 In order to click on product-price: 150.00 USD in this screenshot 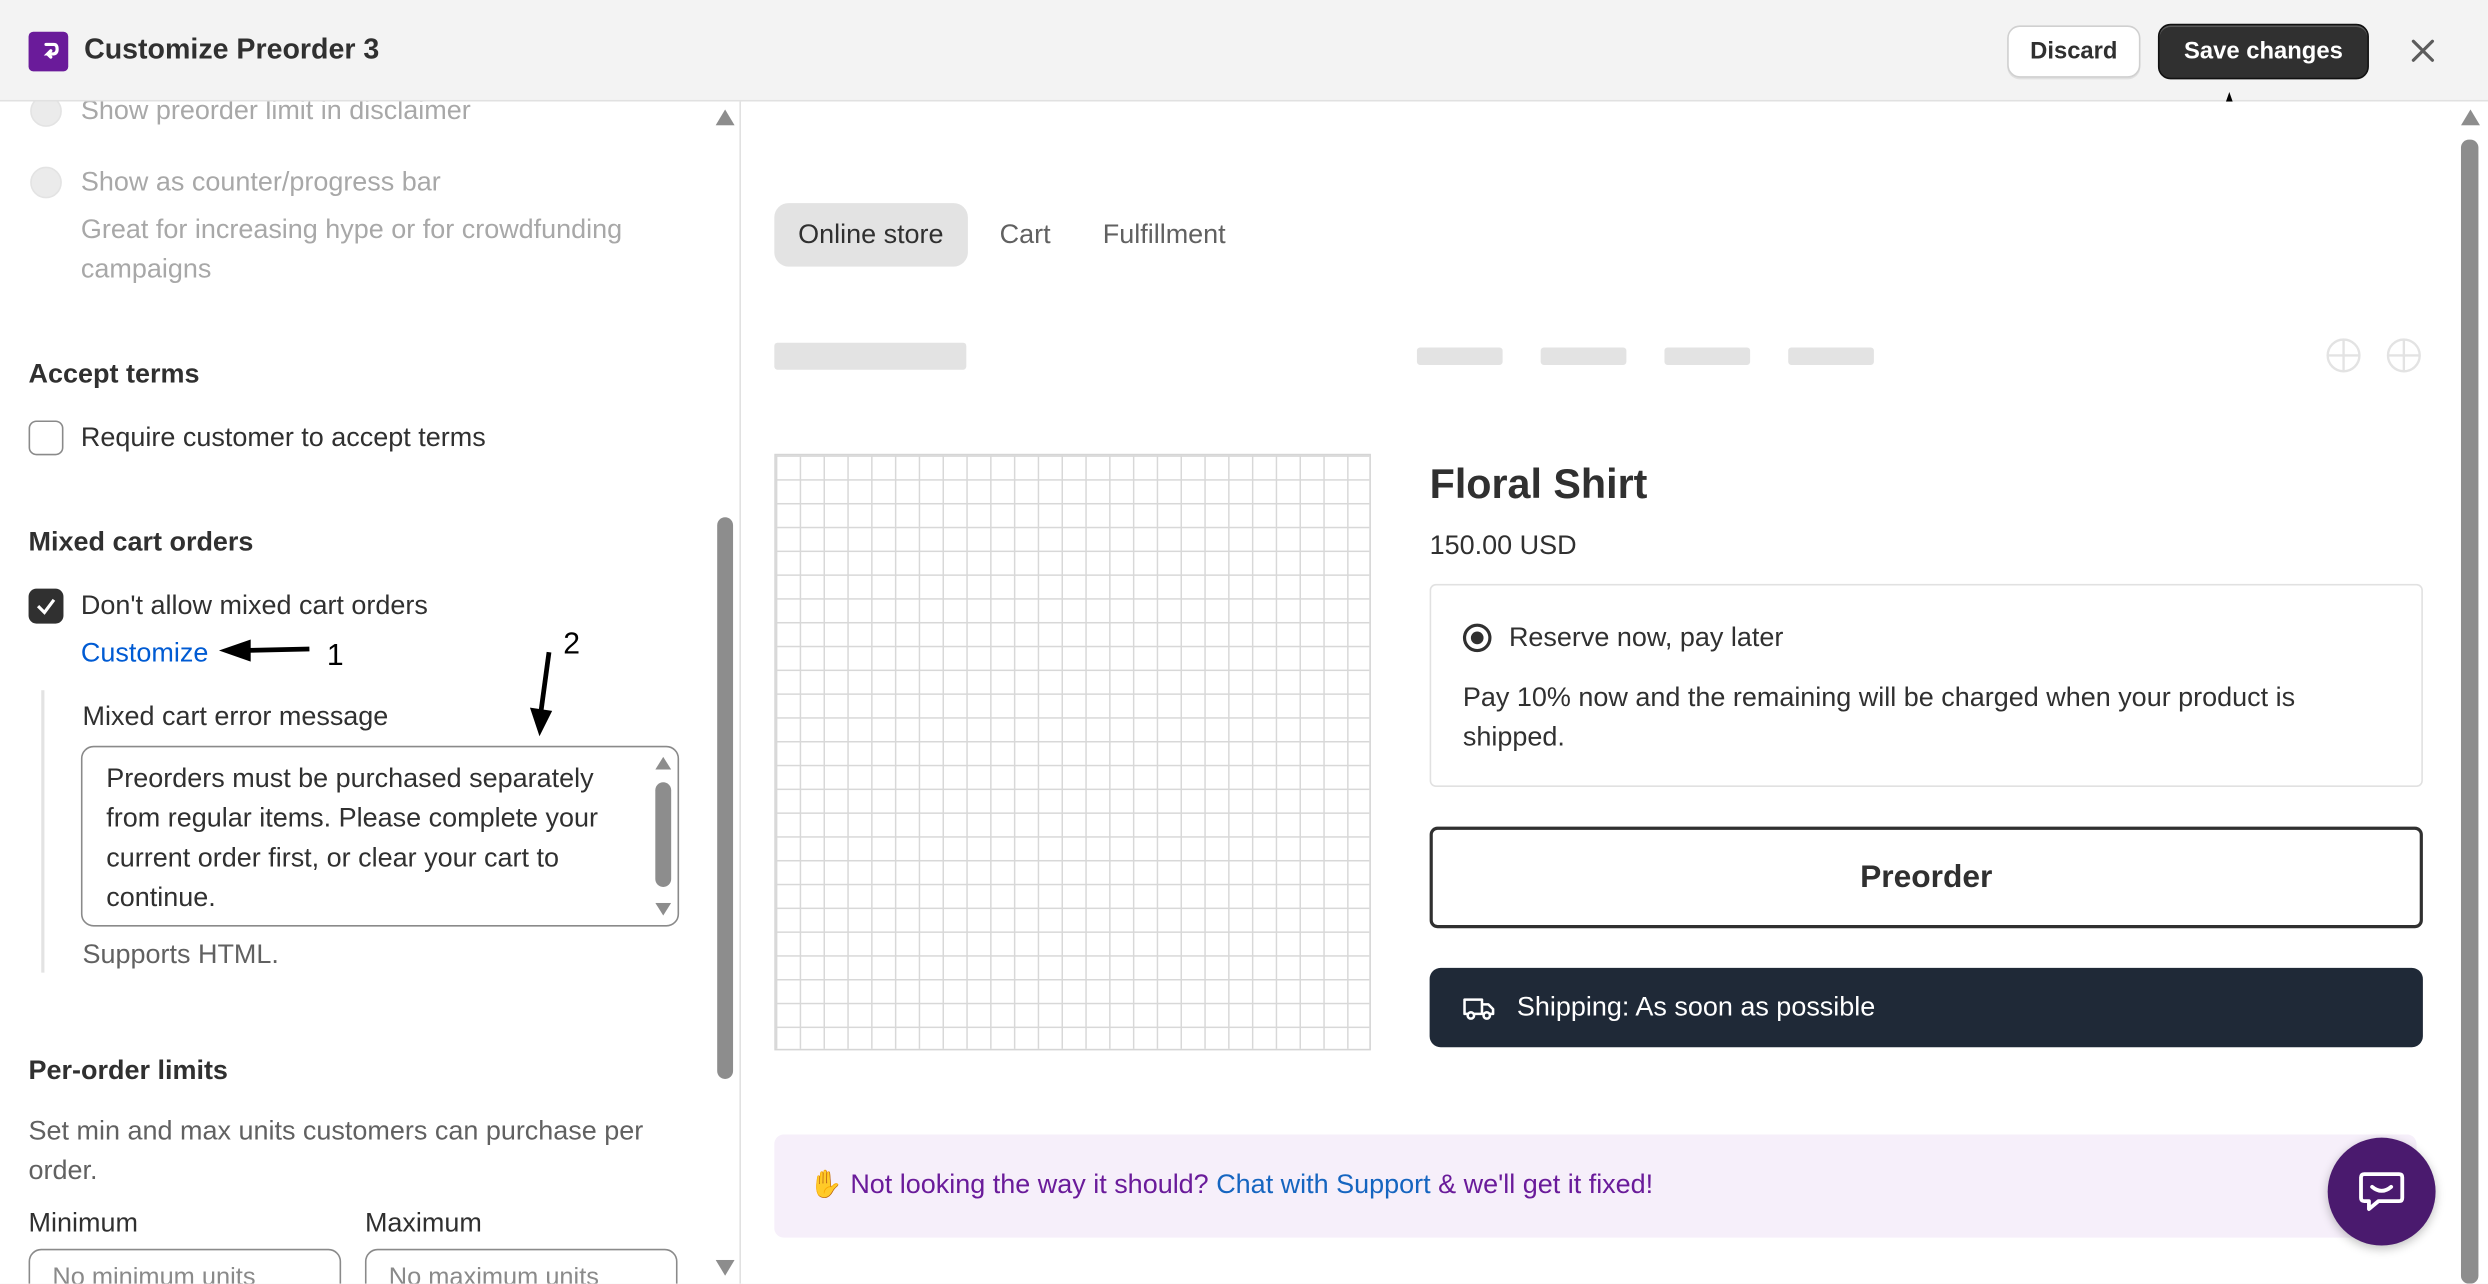, I will do `click(1503, 545)`.